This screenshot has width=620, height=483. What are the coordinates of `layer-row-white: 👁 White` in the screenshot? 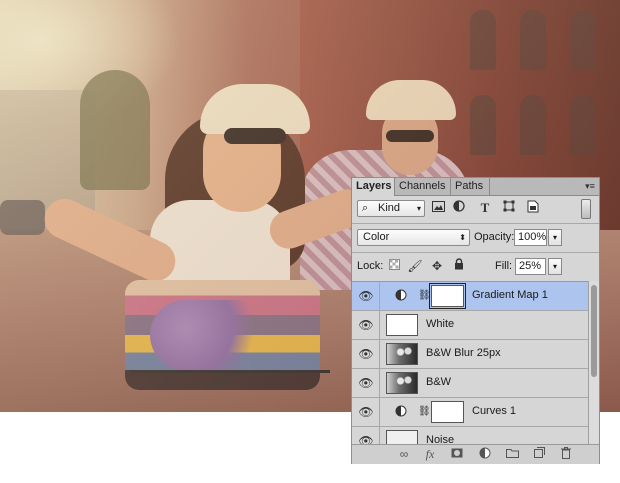 It's located at (470, 325).